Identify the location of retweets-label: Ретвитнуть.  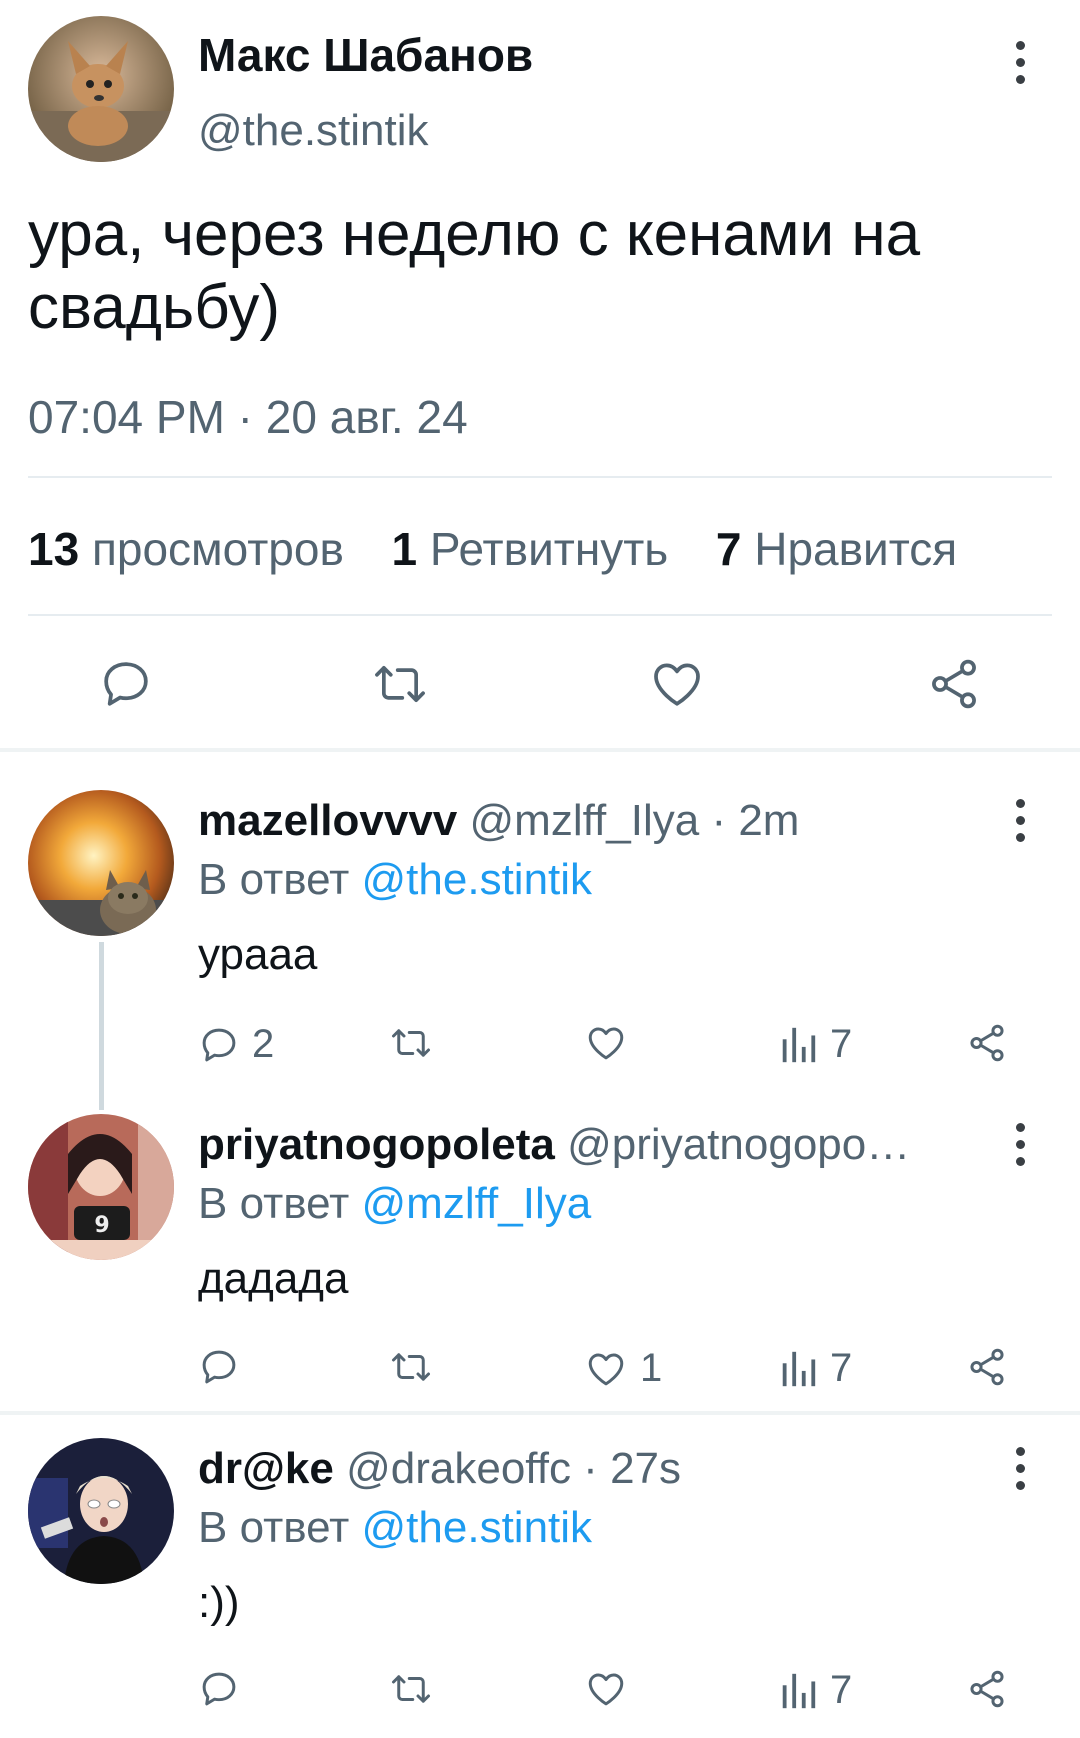
(549, 549).